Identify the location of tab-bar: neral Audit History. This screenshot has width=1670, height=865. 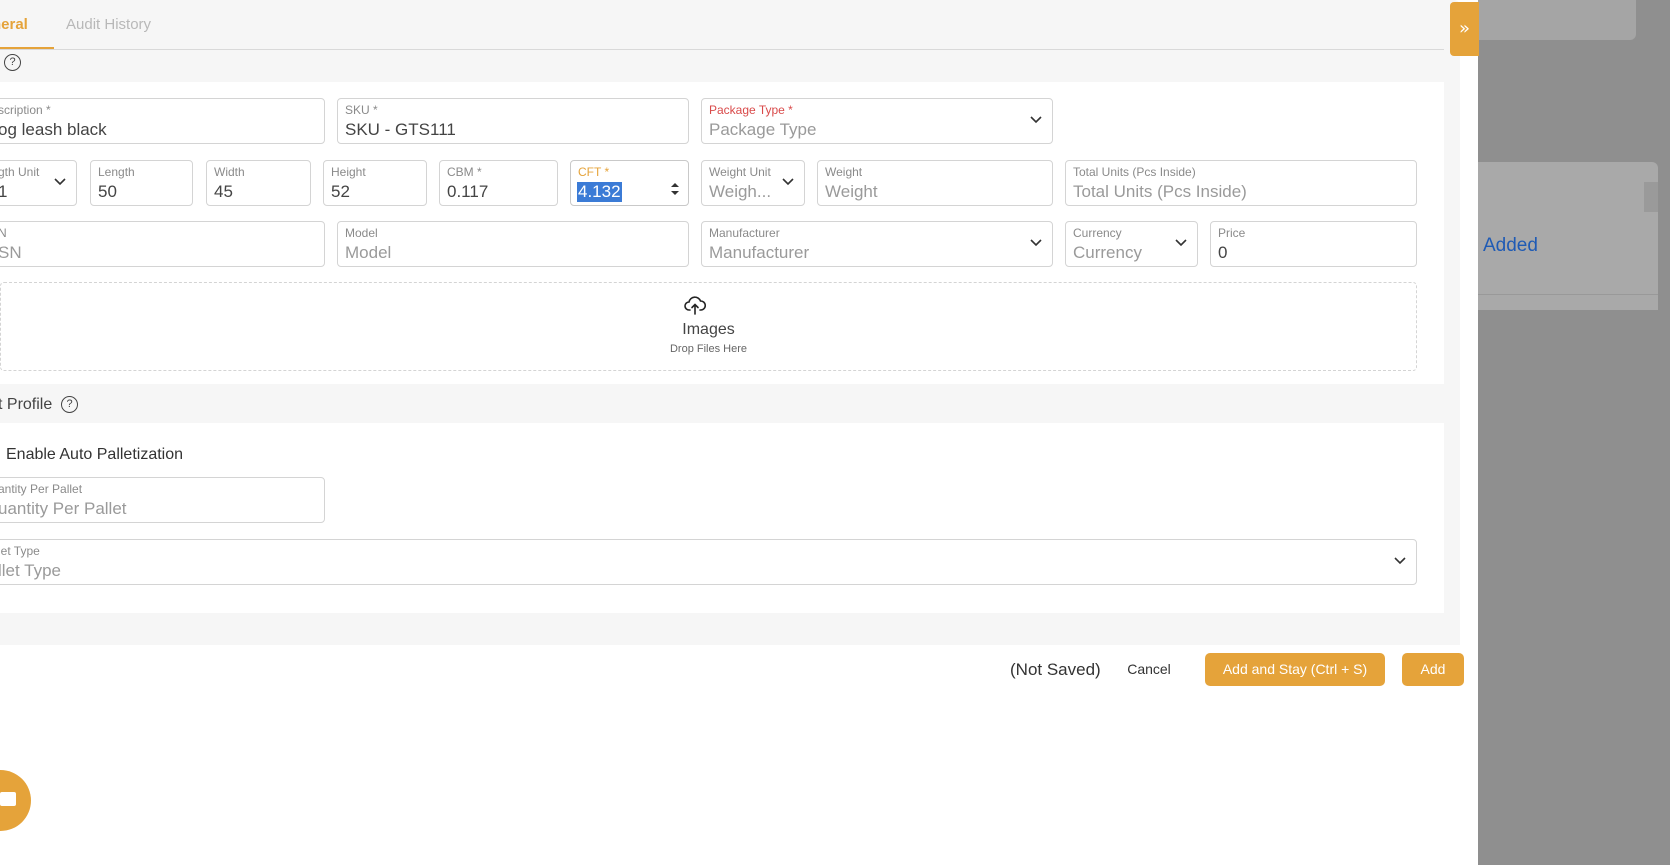
(722, 25).